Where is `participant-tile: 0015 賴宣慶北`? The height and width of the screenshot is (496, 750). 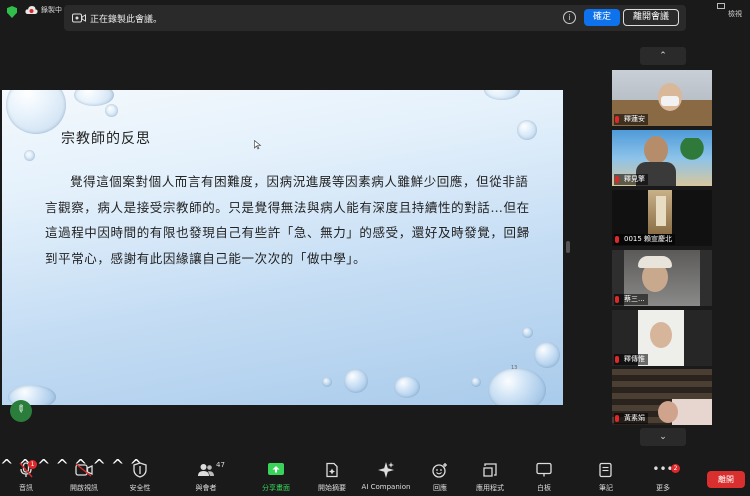
participant-tile: 0015 賴宣慶北 is located at coordinates (662, 218).